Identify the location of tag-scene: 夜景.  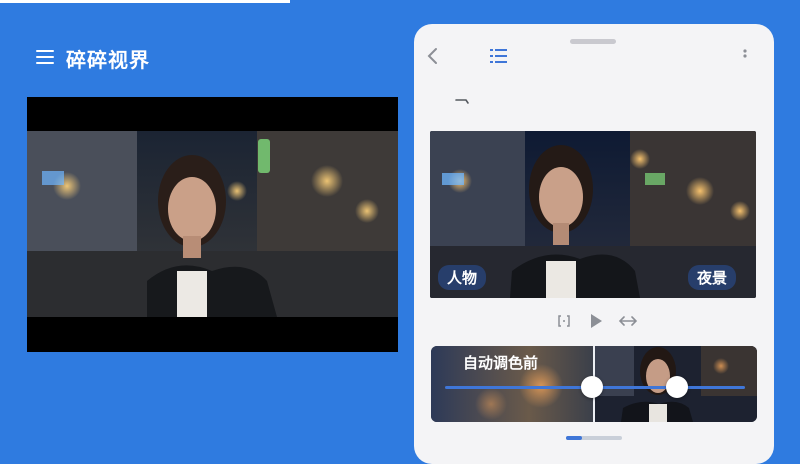
(711, 277).